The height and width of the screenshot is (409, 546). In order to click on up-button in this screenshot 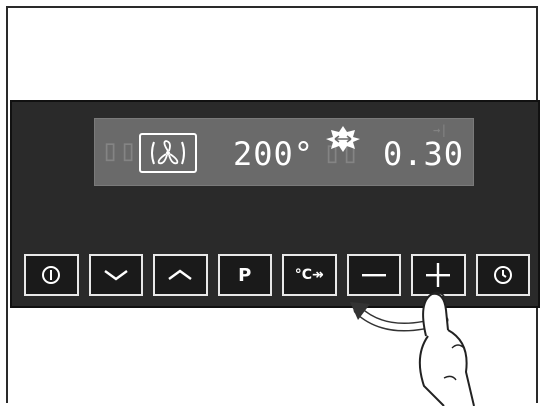, I will do `click(180, 275)`.